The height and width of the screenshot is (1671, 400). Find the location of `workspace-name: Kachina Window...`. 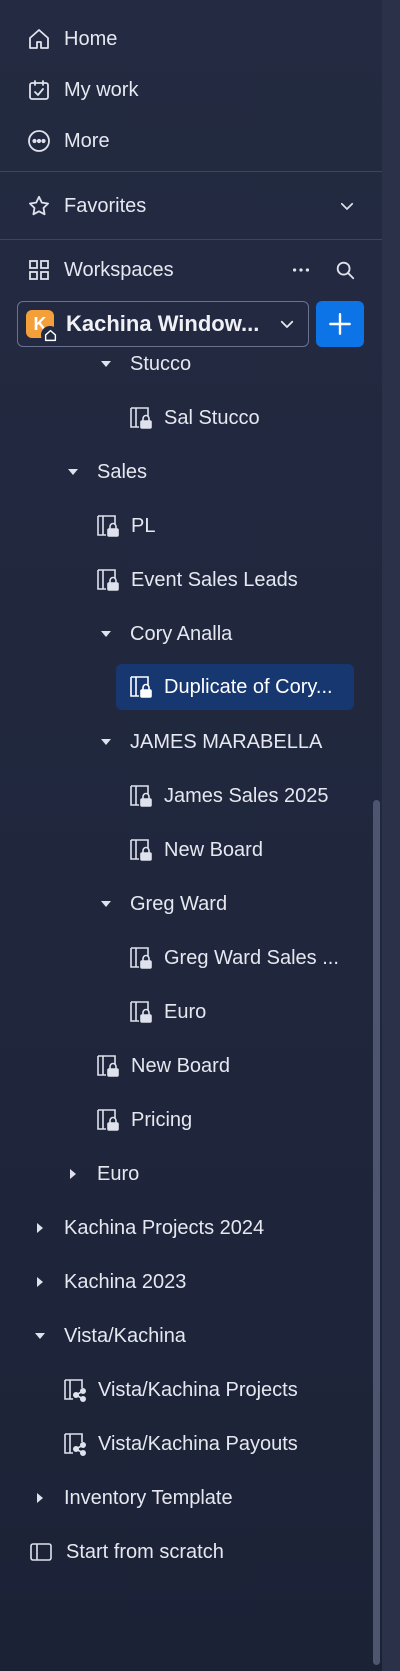

workspace-name: Kachina Window... is located at coordinates (163, 323).